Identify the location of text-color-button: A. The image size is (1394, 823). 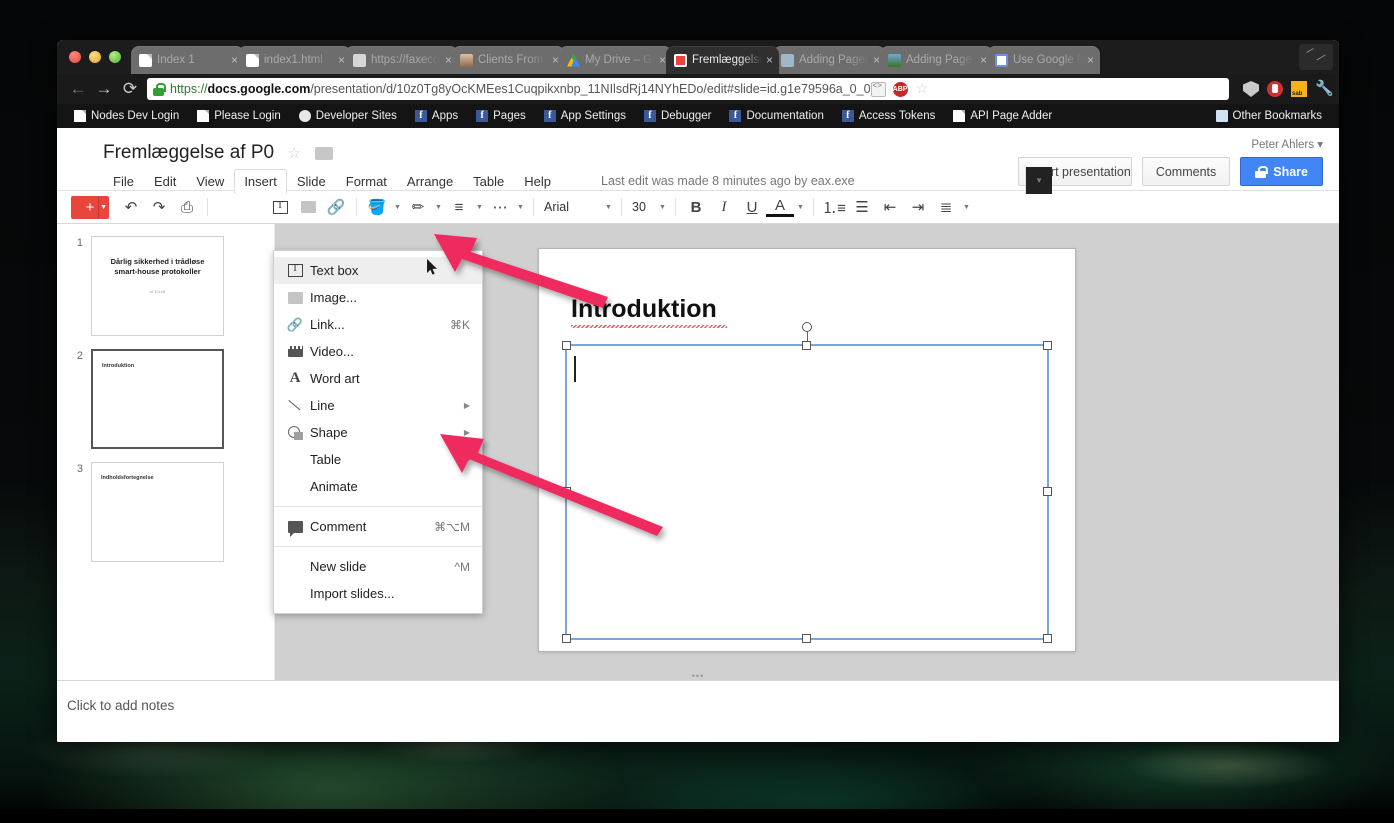
(780, 207).